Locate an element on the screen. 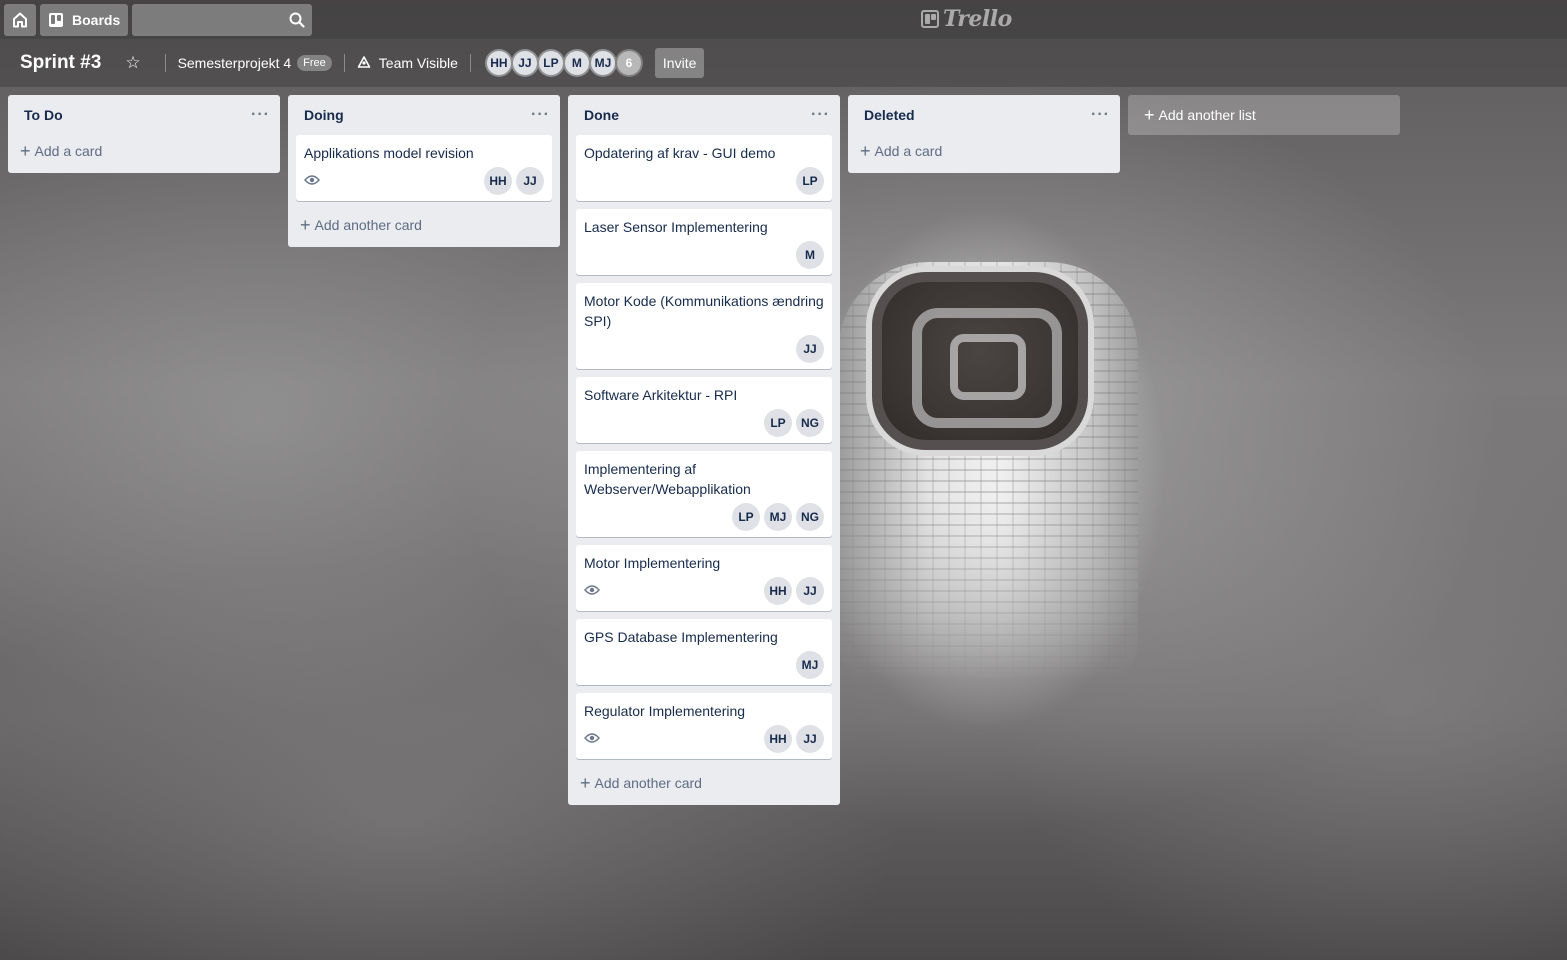 This screenshot has width=1567, height=960. team-visible-icon is located at coordinates (364, 63).